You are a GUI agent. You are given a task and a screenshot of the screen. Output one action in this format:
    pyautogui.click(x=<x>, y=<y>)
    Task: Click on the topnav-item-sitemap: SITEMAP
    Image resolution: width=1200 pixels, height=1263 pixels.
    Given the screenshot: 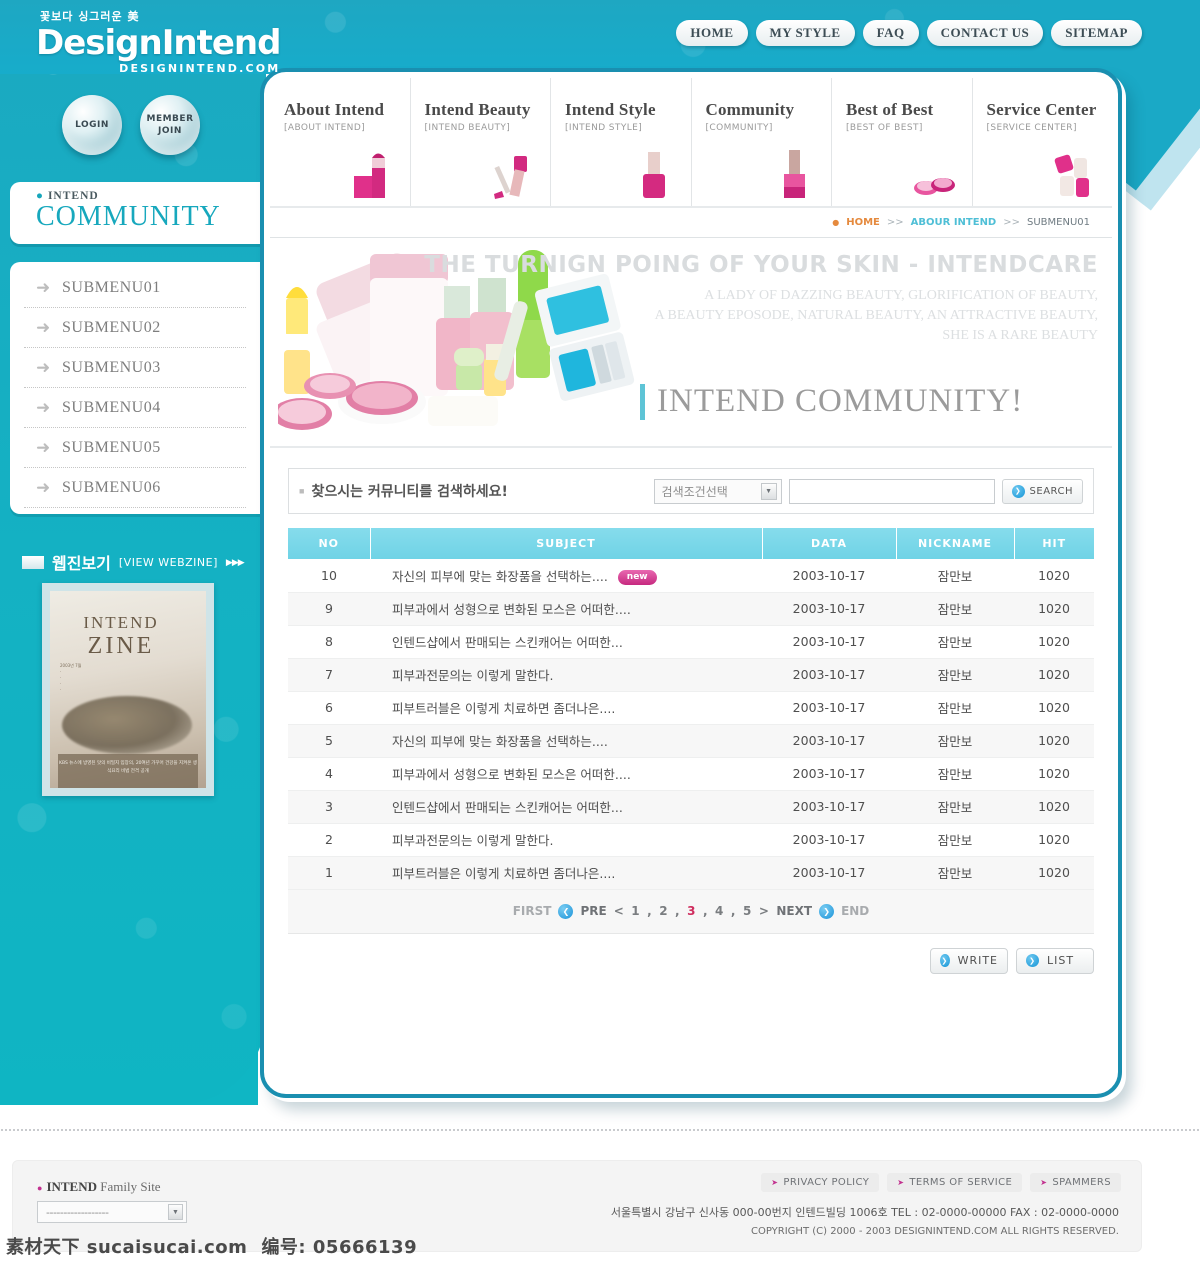 What is the action you would take?
    pyautogui.click(x=1096, y=33)
    